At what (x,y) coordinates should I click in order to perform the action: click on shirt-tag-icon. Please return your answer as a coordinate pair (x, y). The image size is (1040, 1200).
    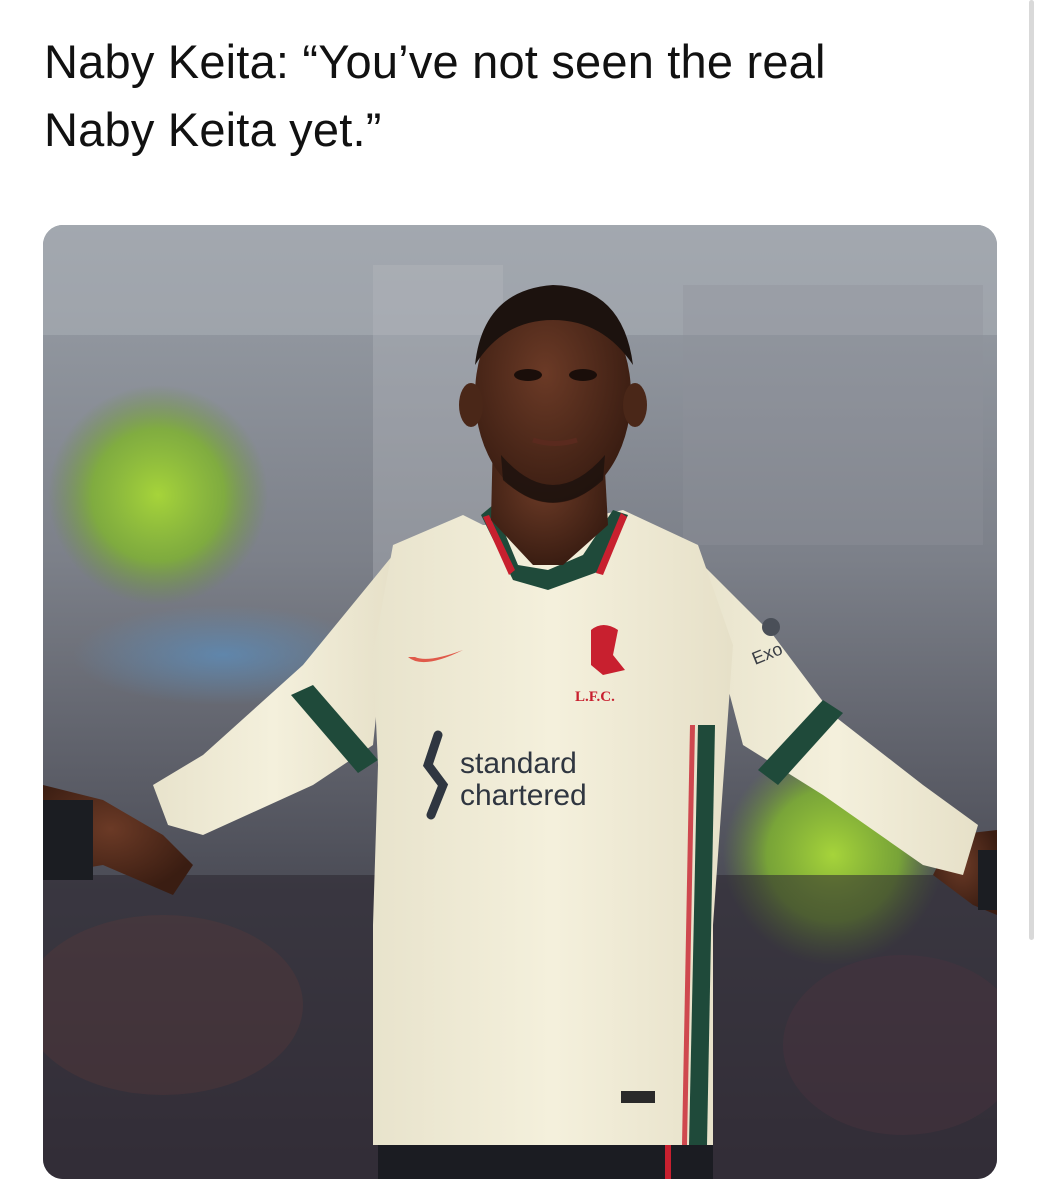
    Looking at the image, I should click on (638, 1097).